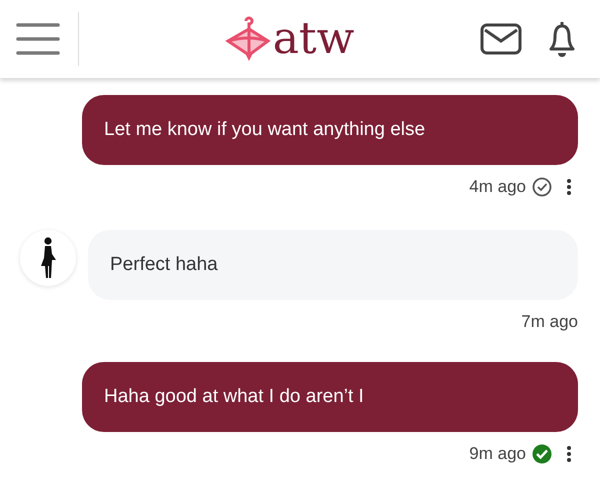 The height and width of the screenshot is (480, 600). I want to click on hanger-icon, so click(247, 39).